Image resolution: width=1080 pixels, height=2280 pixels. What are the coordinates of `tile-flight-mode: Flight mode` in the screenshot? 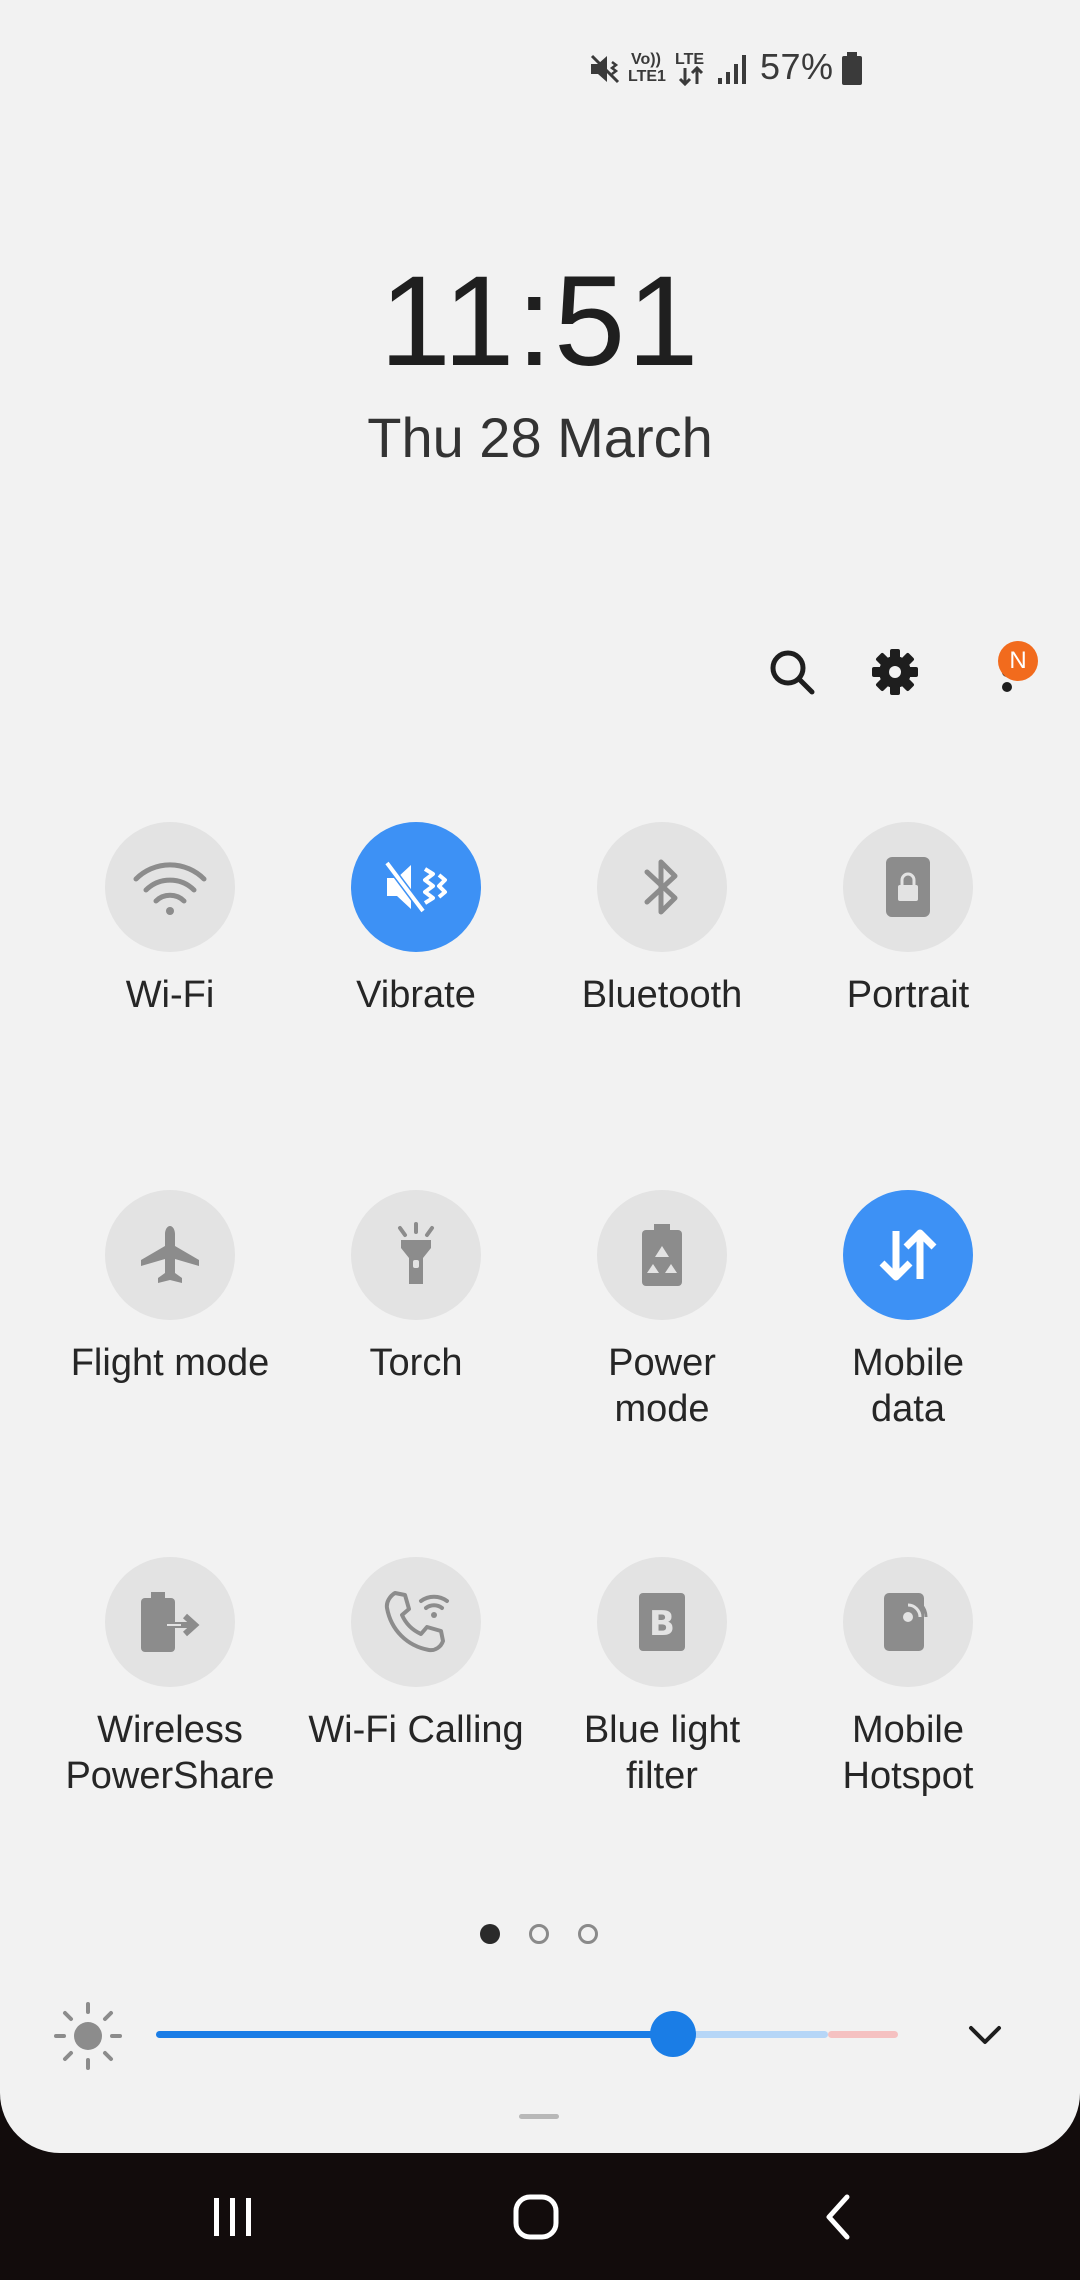 It's located at (170, 1288).